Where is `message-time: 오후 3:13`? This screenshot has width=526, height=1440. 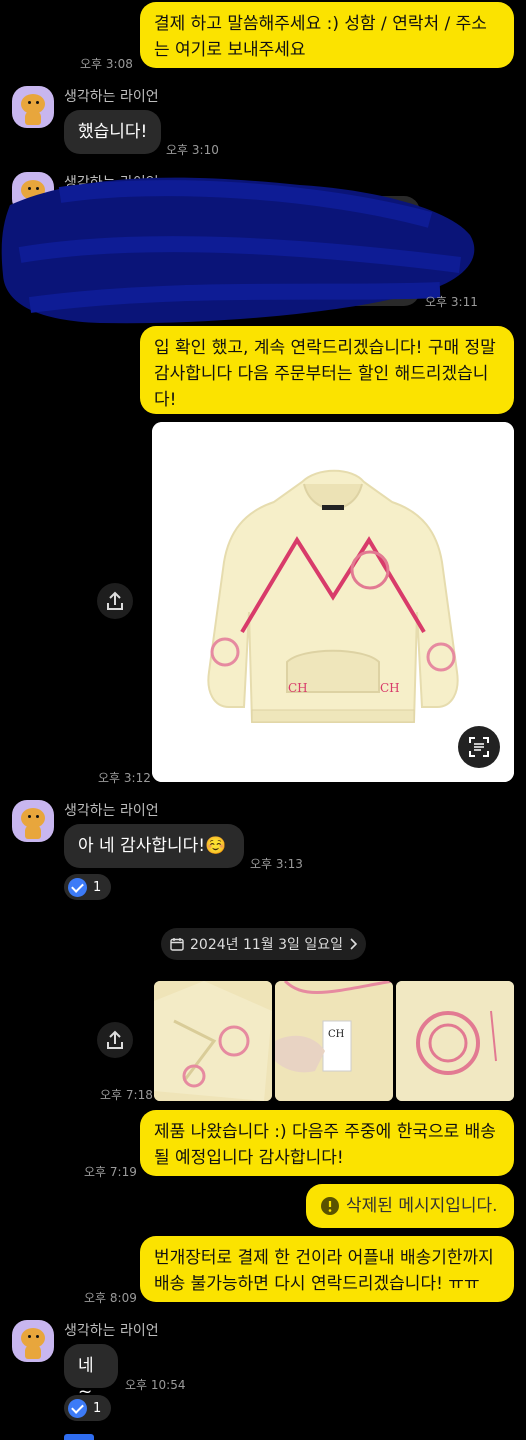
message-time: 오후 3:13 is located at coordinates (276, 864).